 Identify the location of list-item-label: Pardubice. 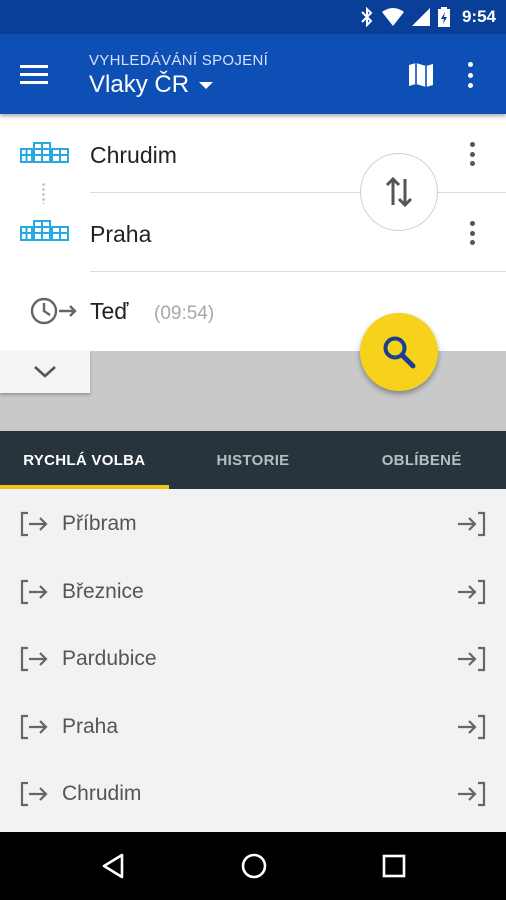
(109, 658).